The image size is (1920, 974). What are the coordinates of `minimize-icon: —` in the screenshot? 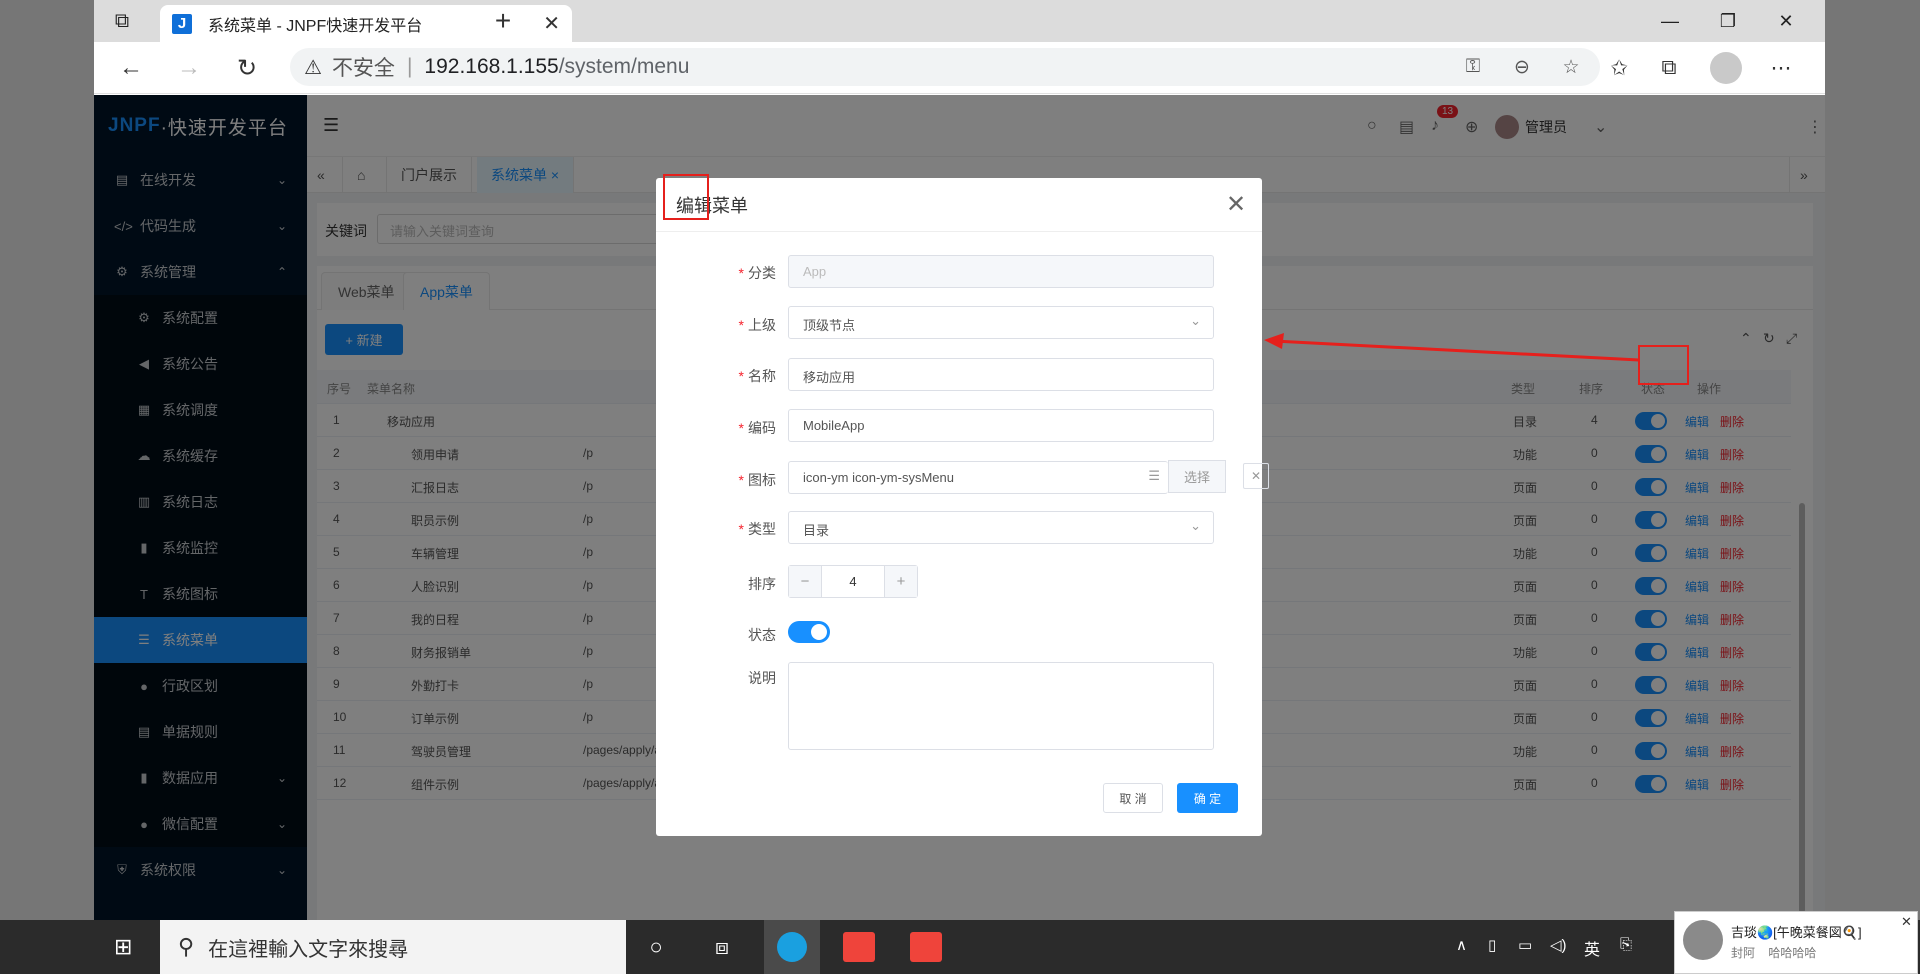 It's located at (1670, 21).